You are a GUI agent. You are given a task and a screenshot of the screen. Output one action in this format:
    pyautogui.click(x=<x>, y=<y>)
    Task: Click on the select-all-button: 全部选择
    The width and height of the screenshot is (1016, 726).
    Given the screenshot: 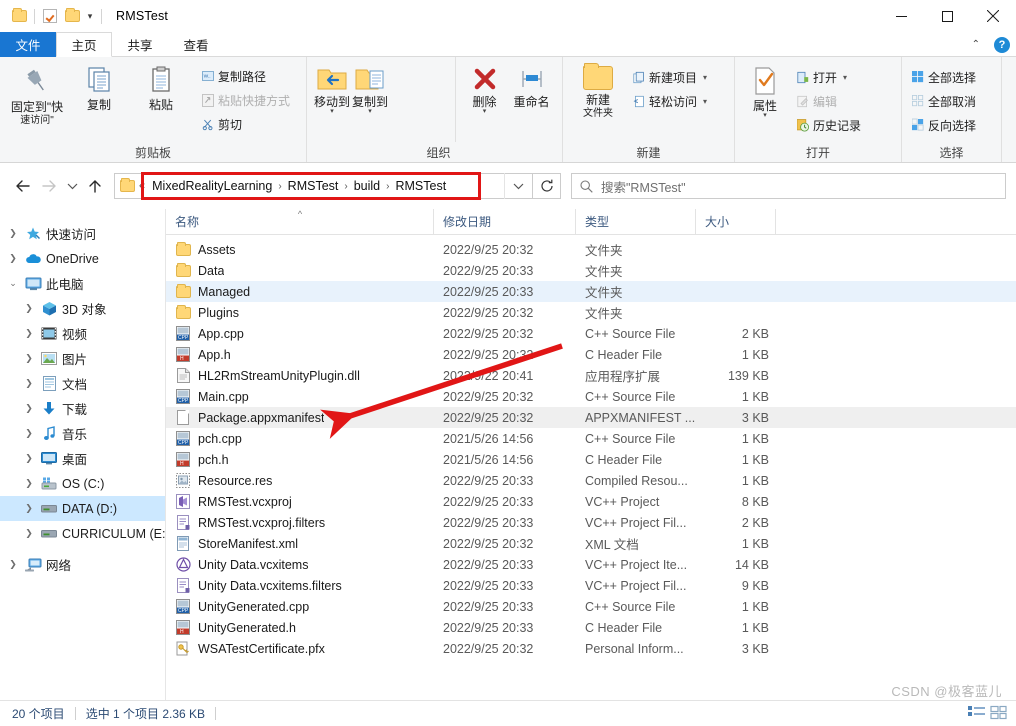 What is the action you would take?
    pyautogui.click(x=944, y=77)
    